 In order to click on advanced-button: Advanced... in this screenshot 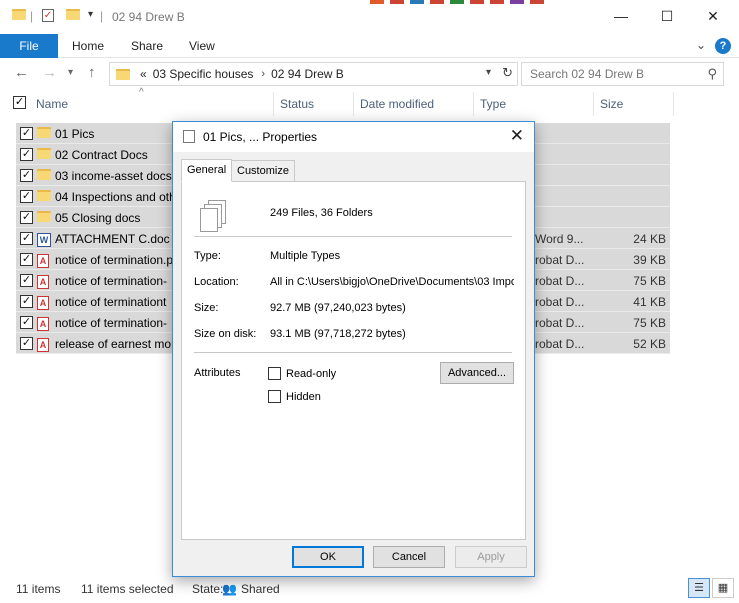, I will do `click(477, 373)`.